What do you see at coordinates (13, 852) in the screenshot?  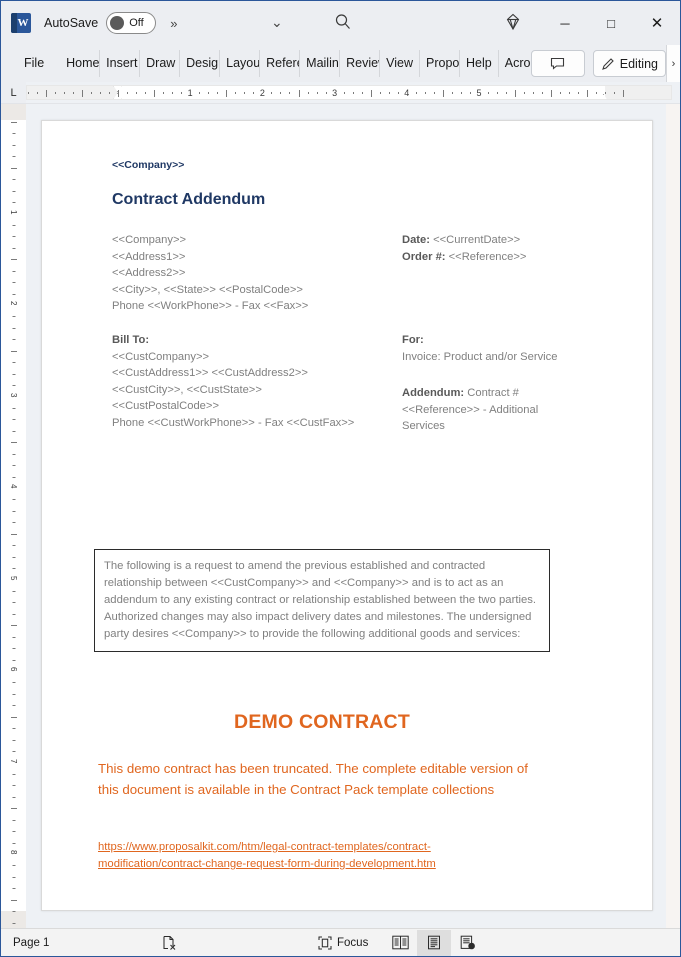 I see `ruler-number: 8` at bounding box center [13, 852].